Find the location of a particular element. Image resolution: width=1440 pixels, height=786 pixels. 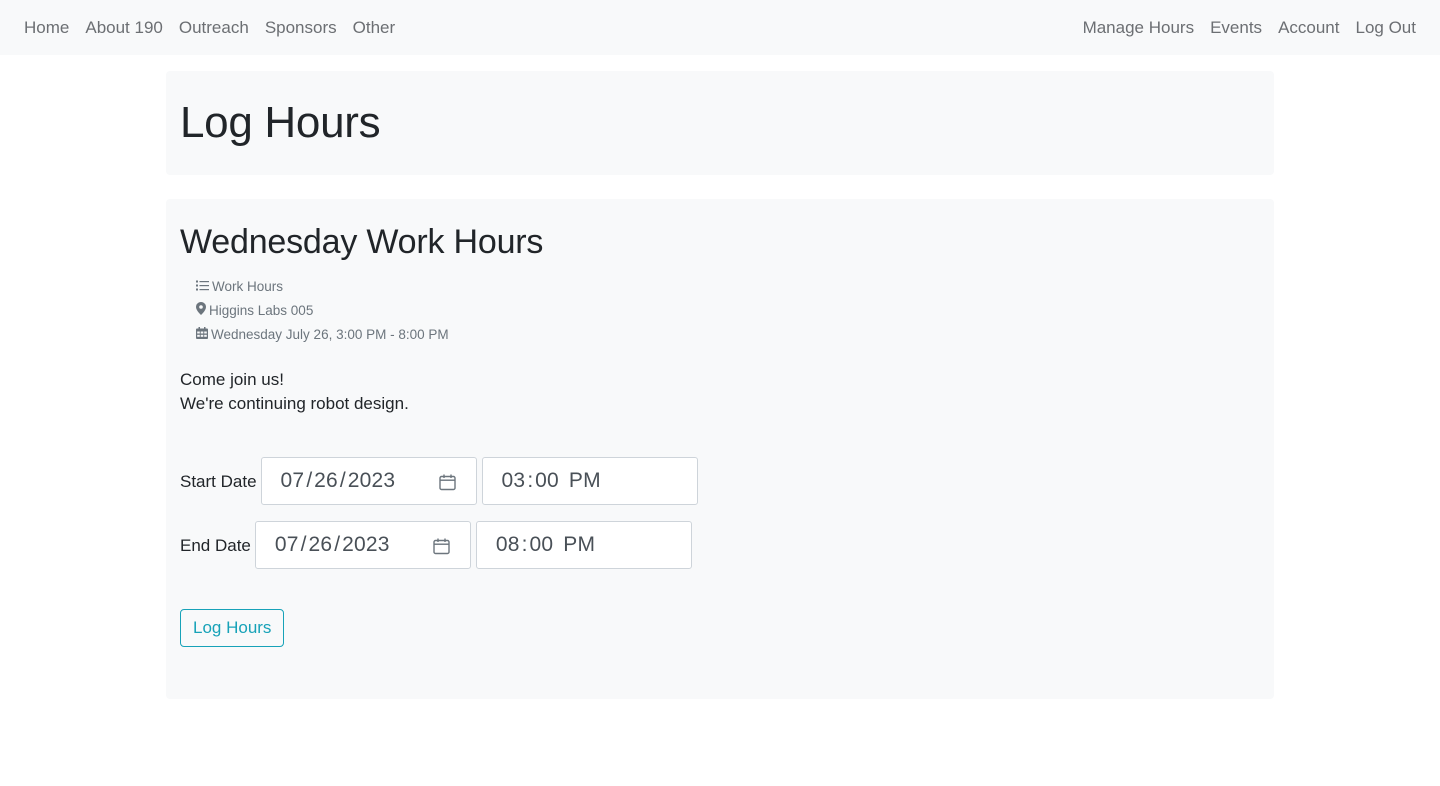

event-description-line: Come join us! is located at coordinates (232, 379).